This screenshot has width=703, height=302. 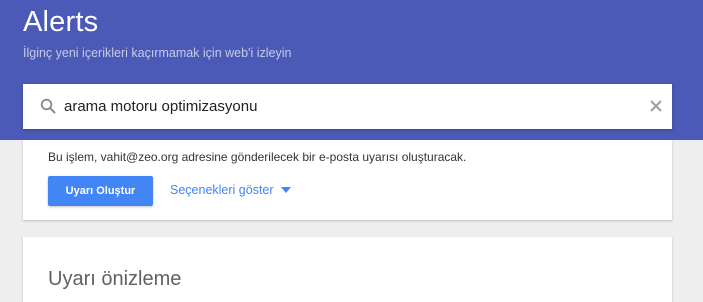 What do you see at coordinates (100, 191) in the screenshot?
I see `create-alert-button: Uyarı Oluştur` at bounding box center [100, 191].